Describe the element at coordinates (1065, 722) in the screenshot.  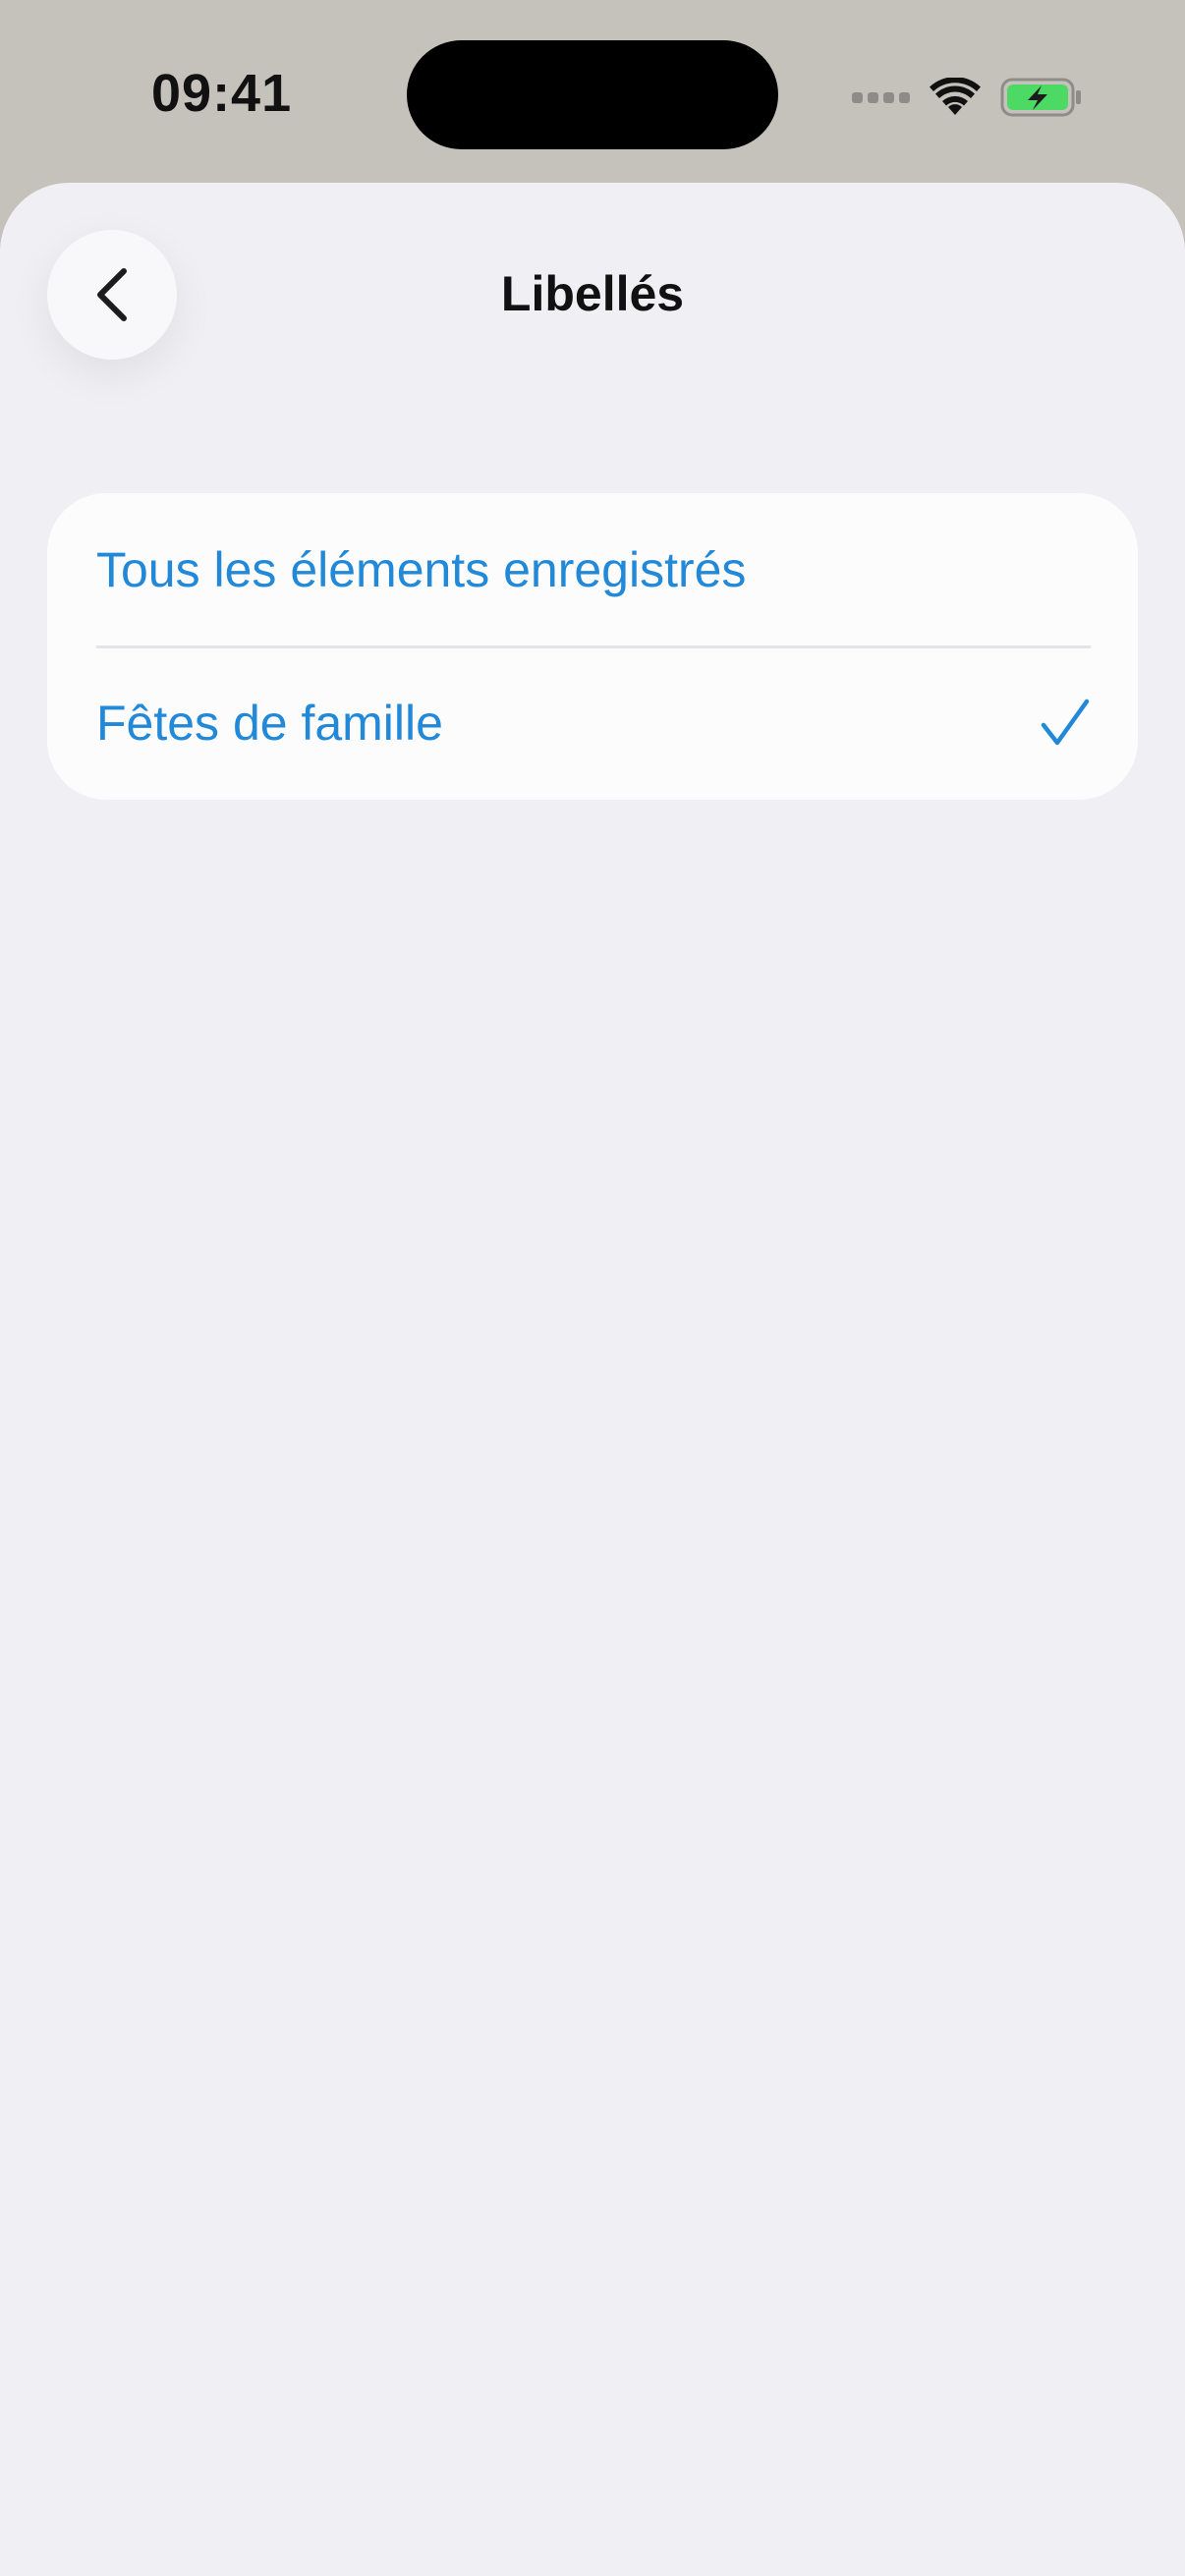
I see `checkmark-icon` at that location.